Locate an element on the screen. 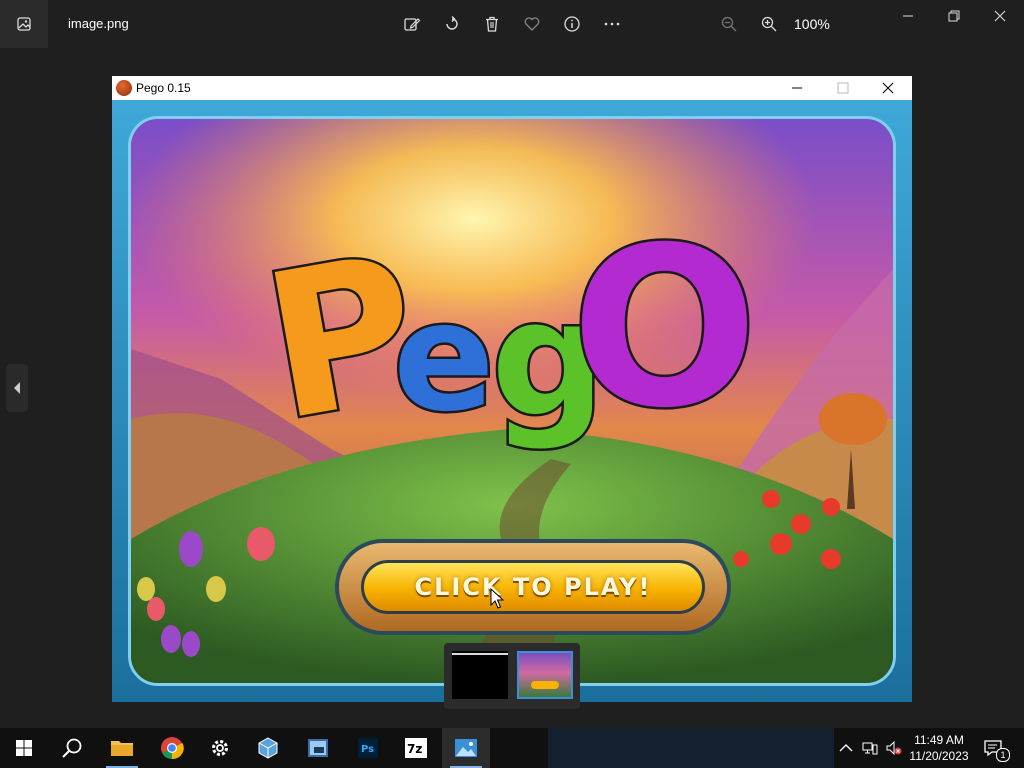 This screenshot has width=1024, height=768. mouse-cursor-icon is located at coordinates (497, 598).